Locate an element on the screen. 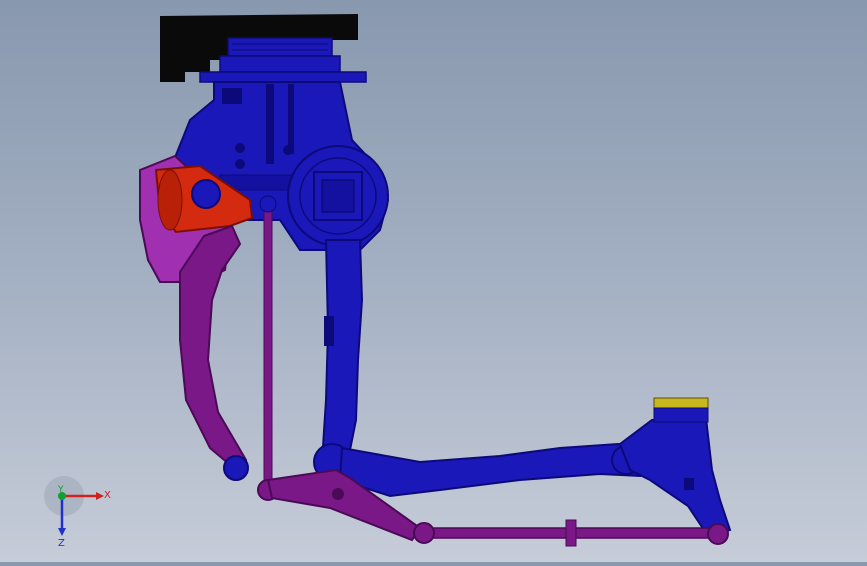 The width and height of the screenshot is (867, 566). triad-y-label: Y is located at coordinates (60, 490).